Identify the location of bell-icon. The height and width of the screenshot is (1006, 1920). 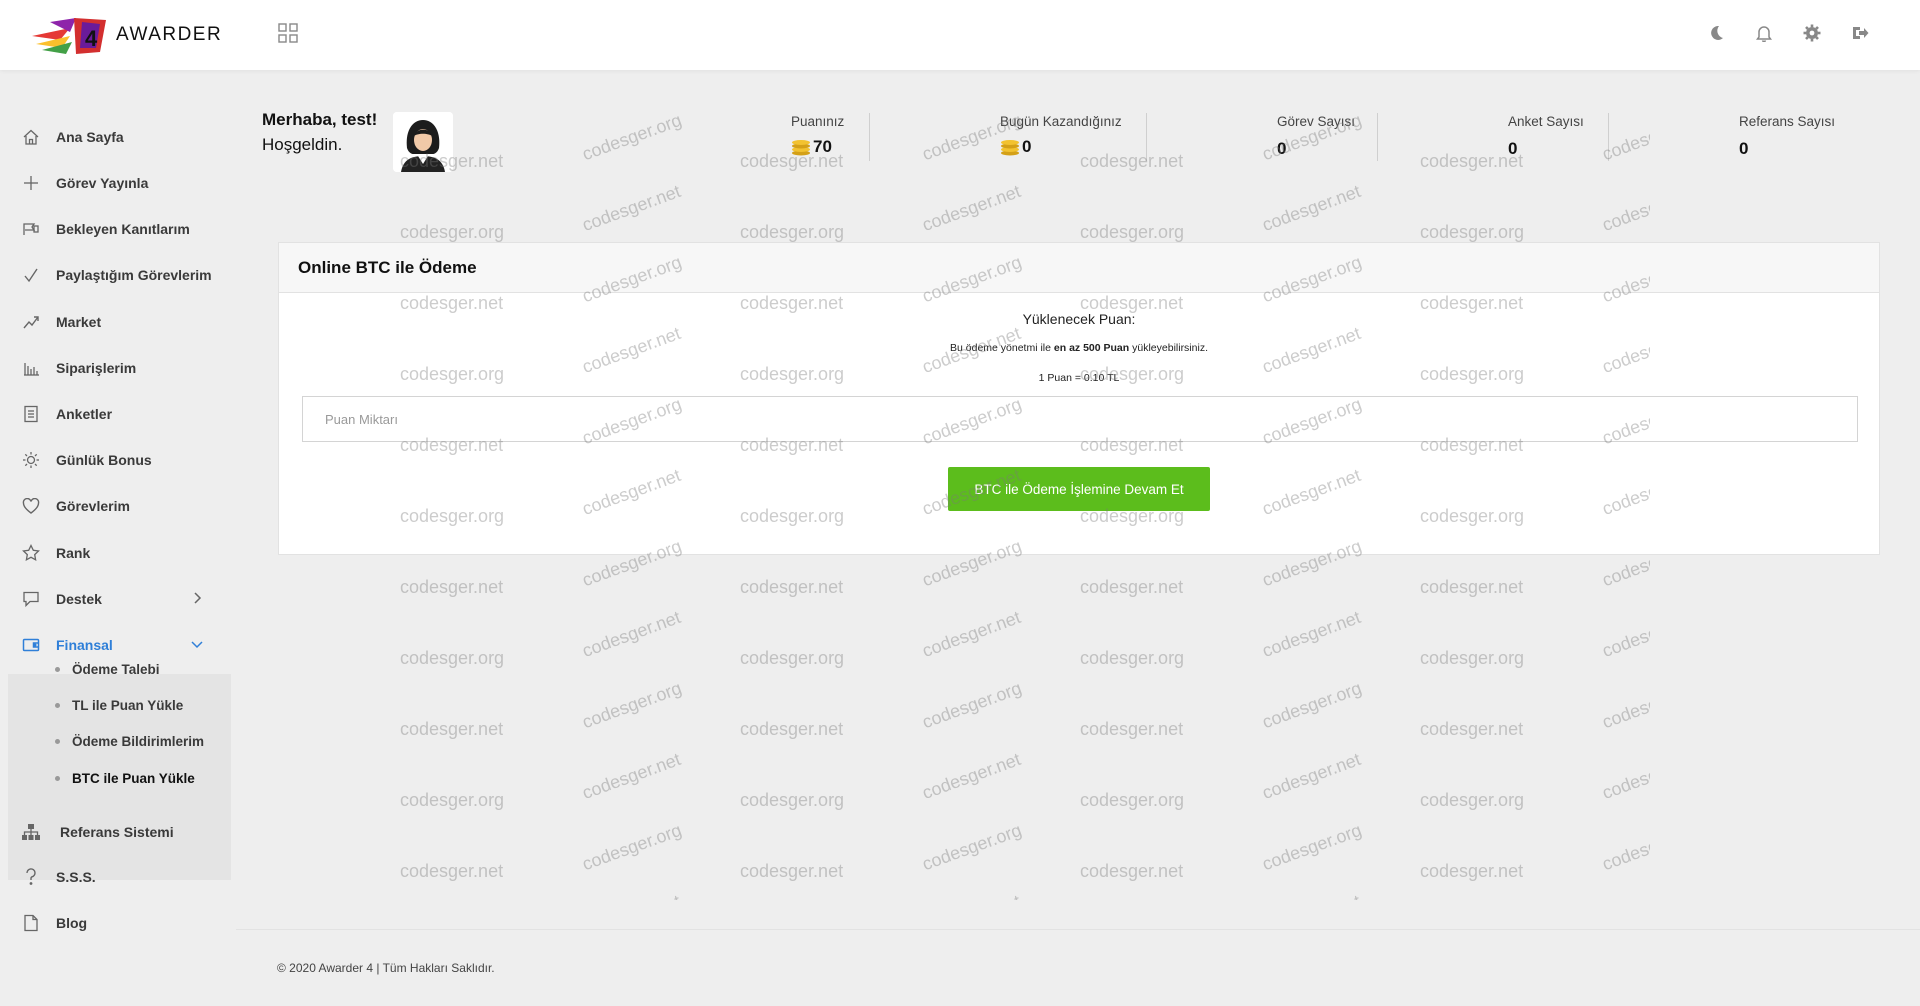
(1764, 33).